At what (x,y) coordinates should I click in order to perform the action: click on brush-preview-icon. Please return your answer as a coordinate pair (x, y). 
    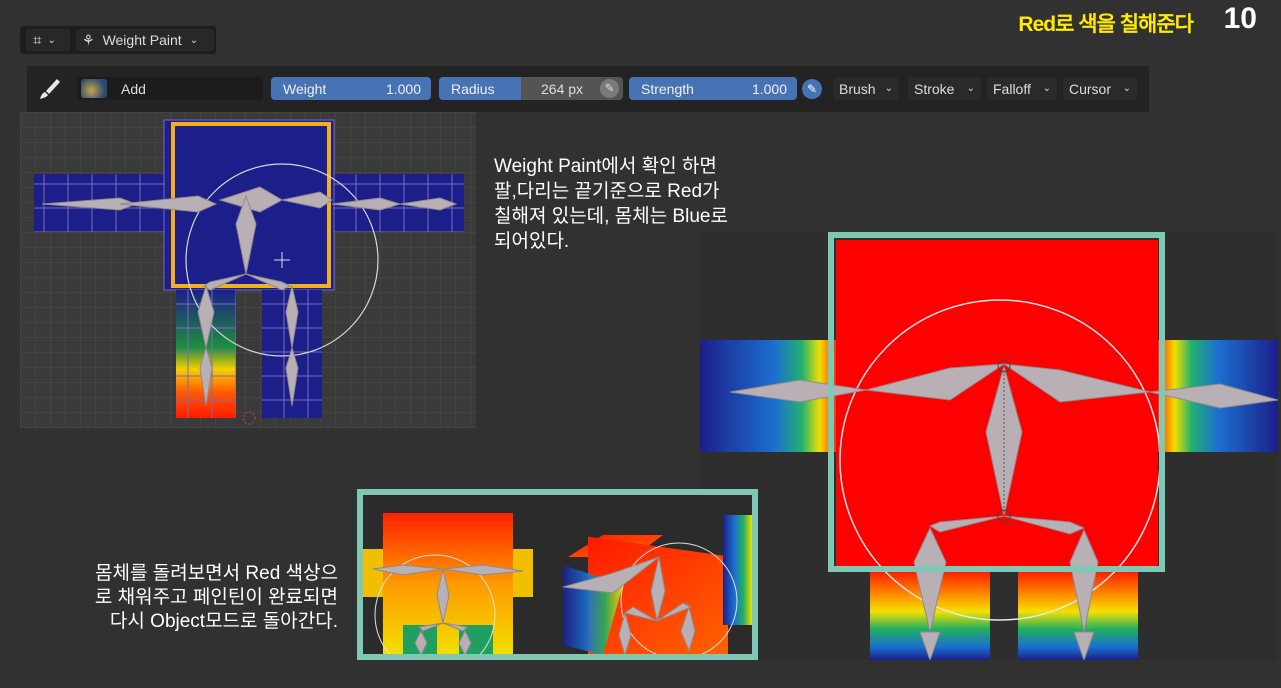
    Looking at the image, I should click on (94, 88).